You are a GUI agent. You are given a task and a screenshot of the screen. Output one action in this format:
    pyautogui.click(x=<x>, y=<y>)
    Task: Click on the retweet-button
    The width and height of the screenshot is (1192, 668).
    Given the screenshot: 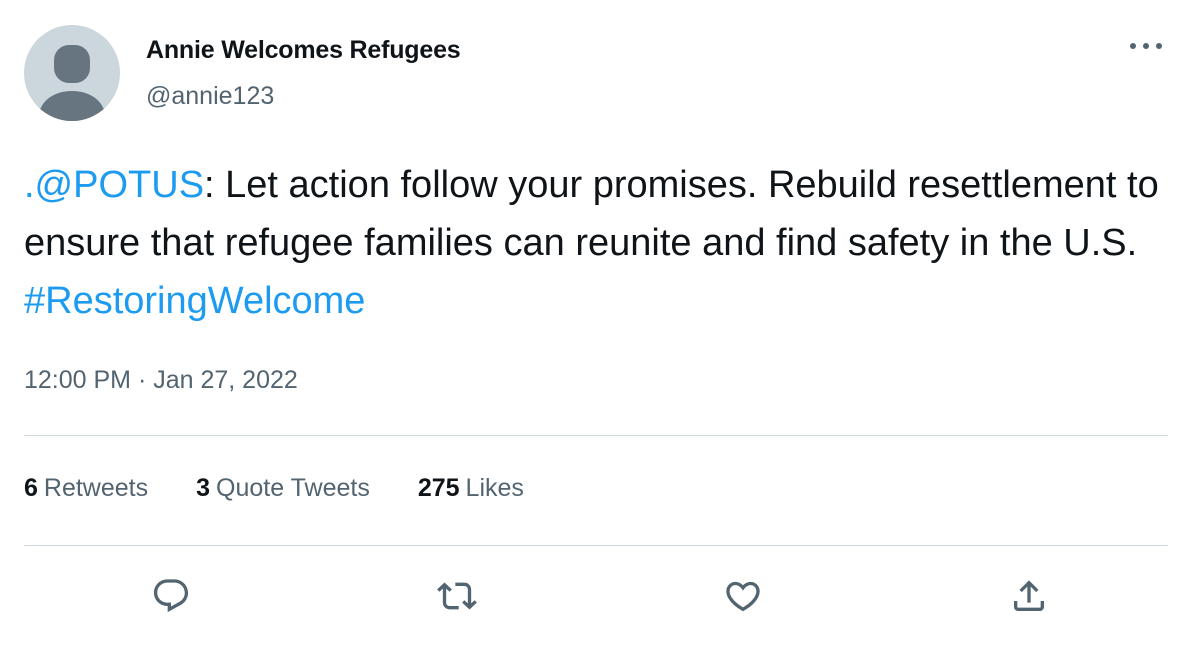 What is the action you would take?
    pyautogui.click(x=457, y=596)
    